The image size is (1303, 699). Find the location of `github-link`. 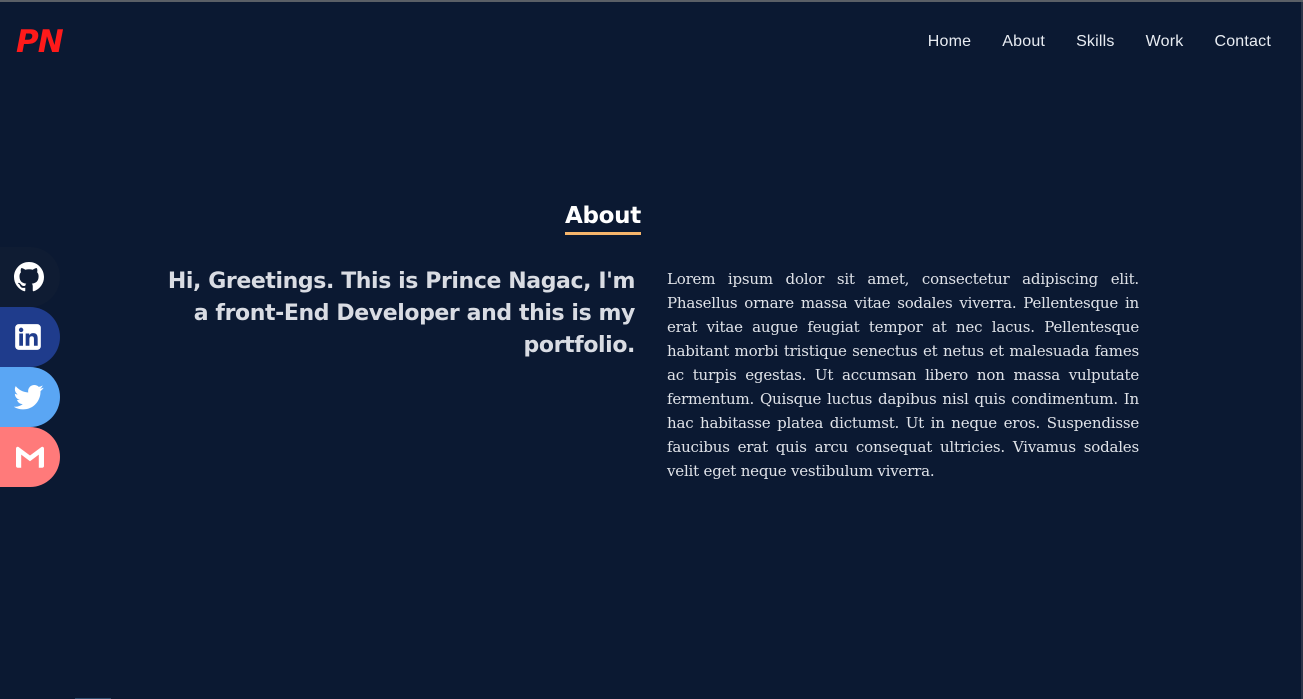

github-link is located at coordinates (30, 277).